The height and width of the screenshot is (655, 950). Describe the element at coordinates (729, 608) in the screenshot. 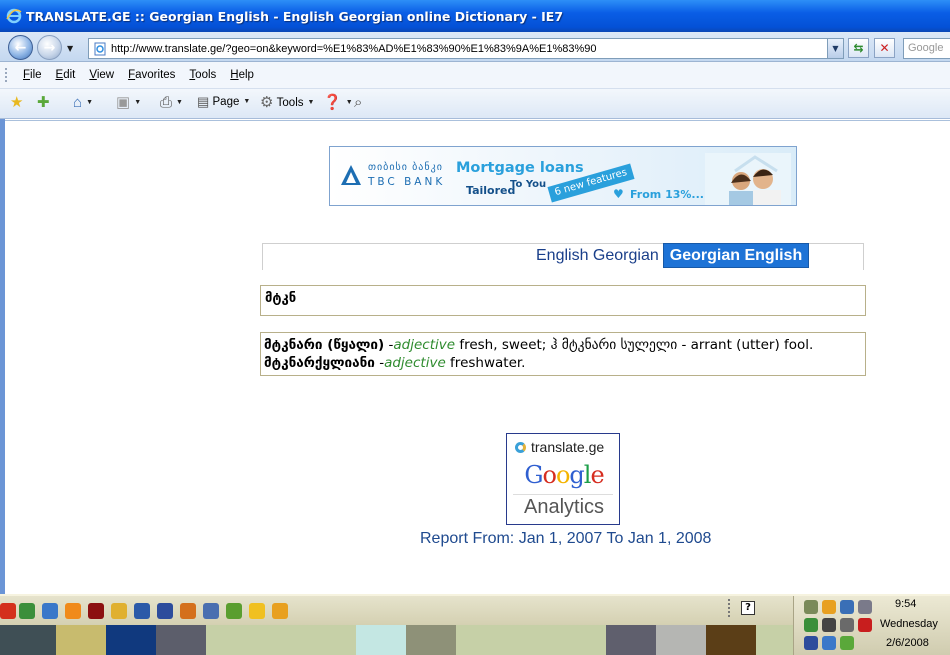

I see `taskbar-grip` at that location.